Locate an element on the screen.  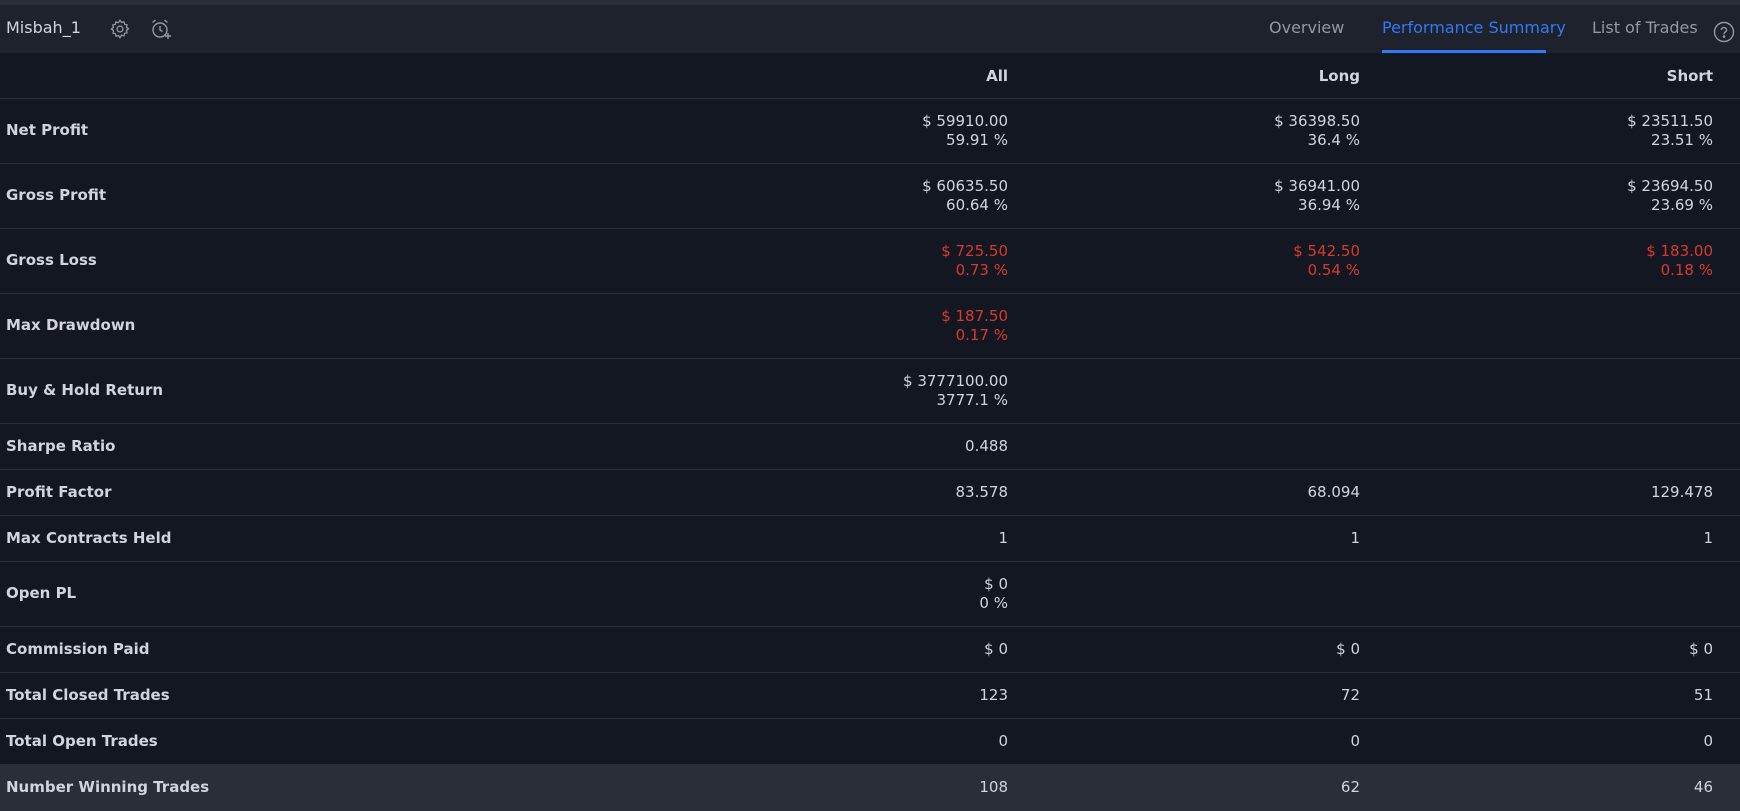
cell-long: 1 is located at coordinates (1355, 538).